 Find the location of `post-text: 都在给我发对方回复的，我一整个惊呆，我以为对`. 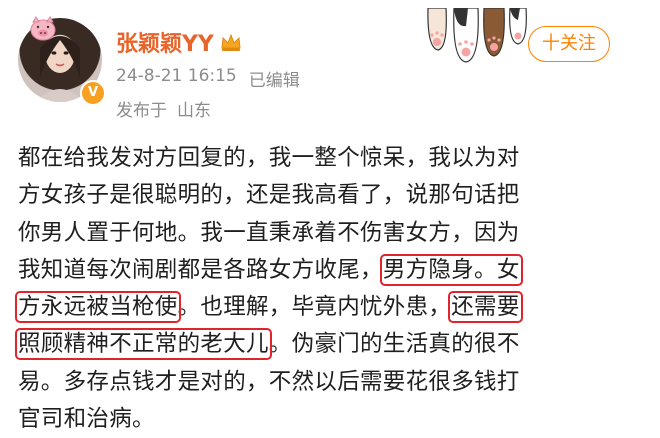

post-text: 都在给我发对方回复的，我一整个惊呆，我以为对 is located at coordinates (269, 158).